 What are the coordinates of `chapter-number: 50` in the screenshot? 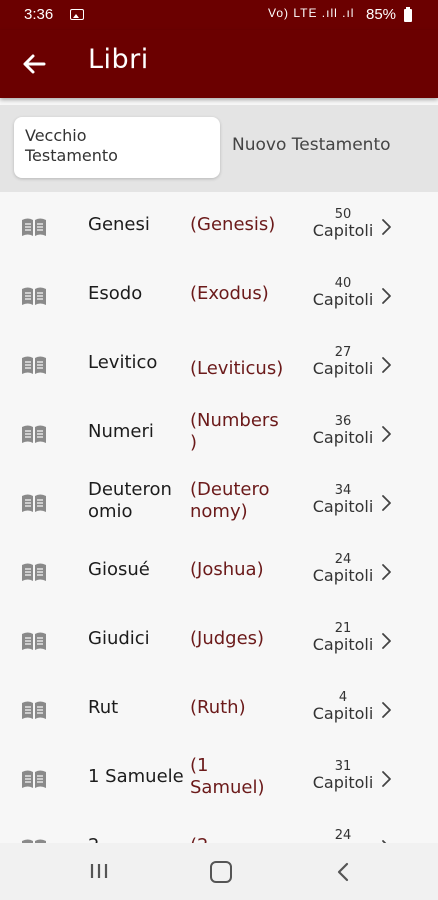 It's located at (343, 214).